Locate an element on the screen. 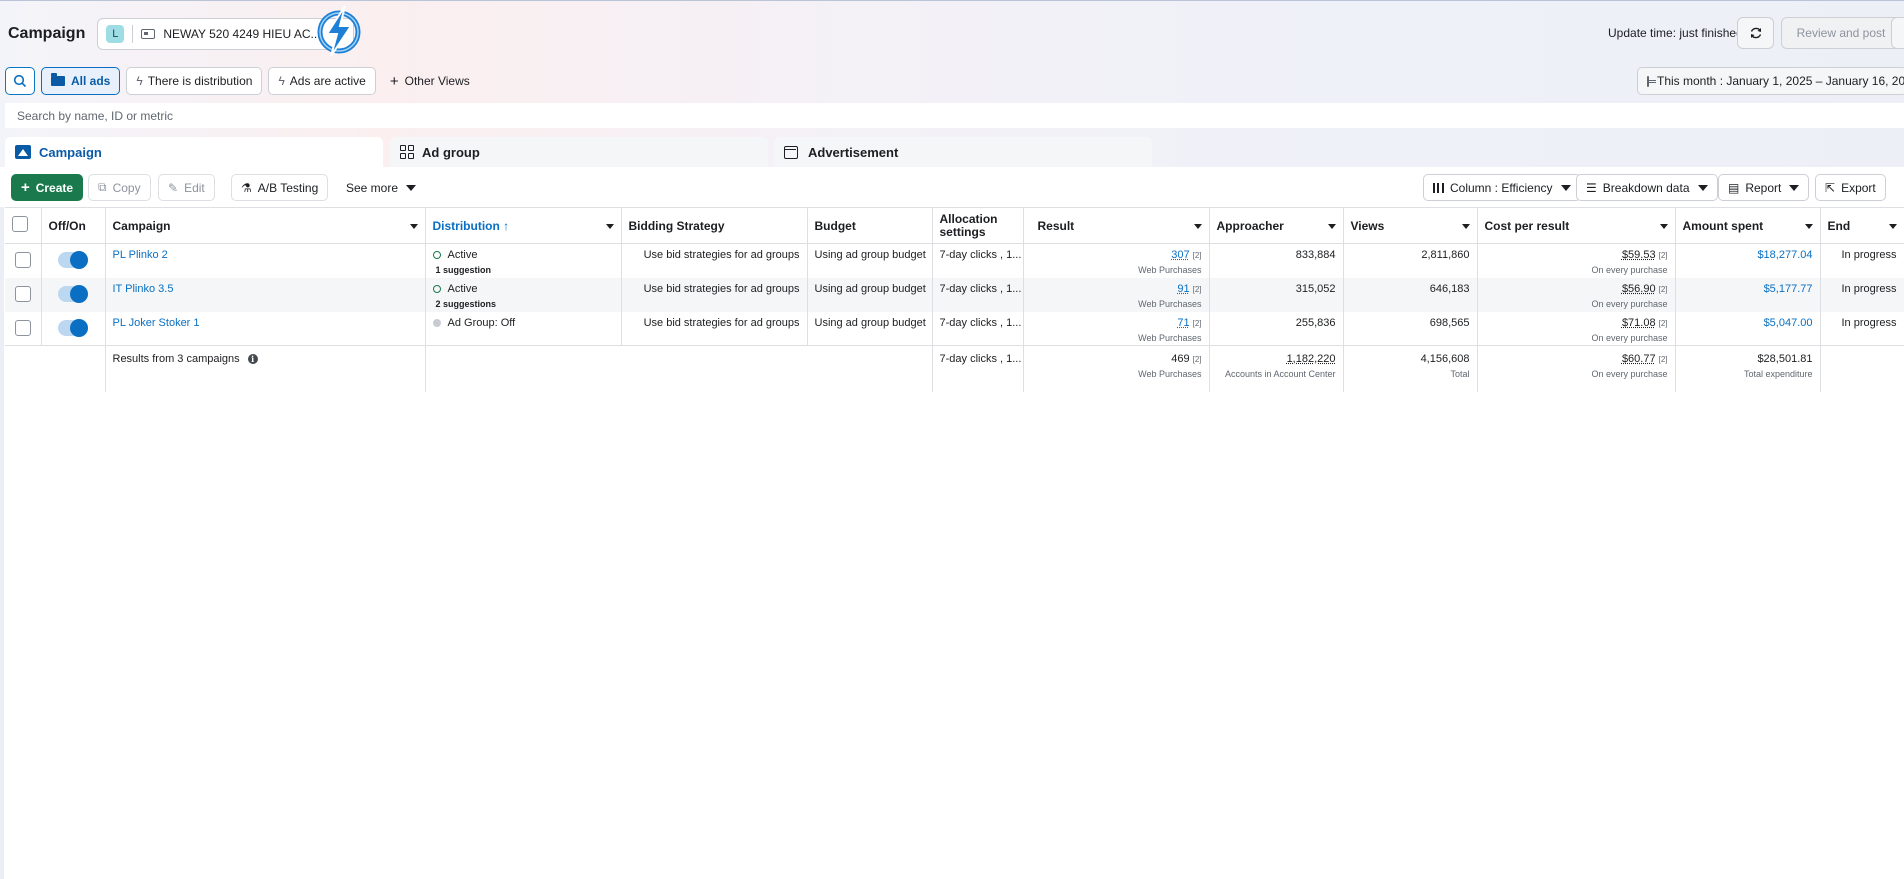 The height and width of the screenshot is (879, 1904). refresh-icon is located at coordinates (1756, 33).